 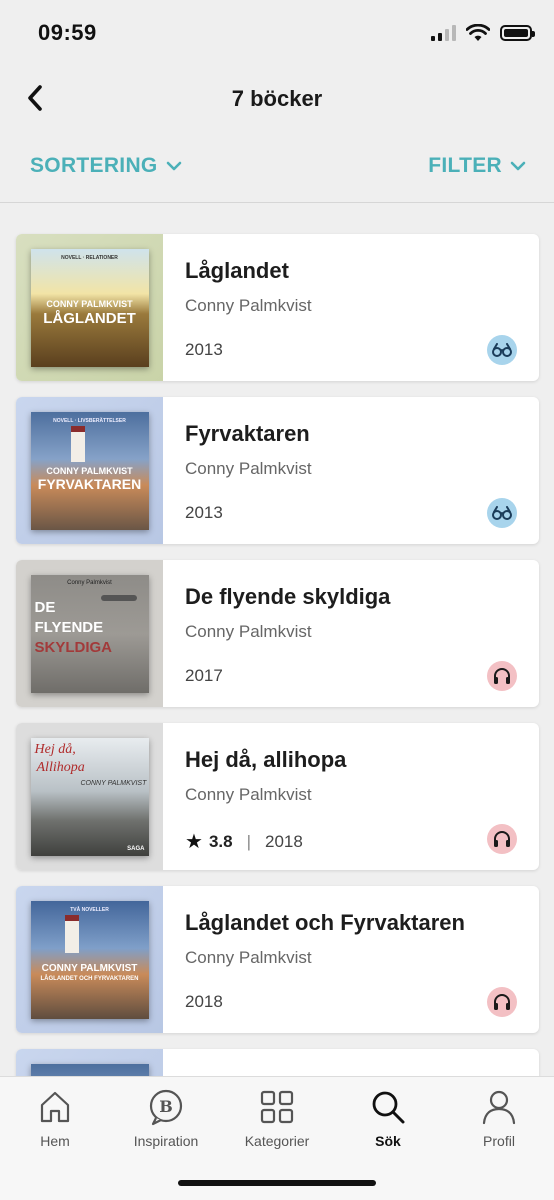 I want to click on tab-label: Kategorier, so click(x=277, y=1141).